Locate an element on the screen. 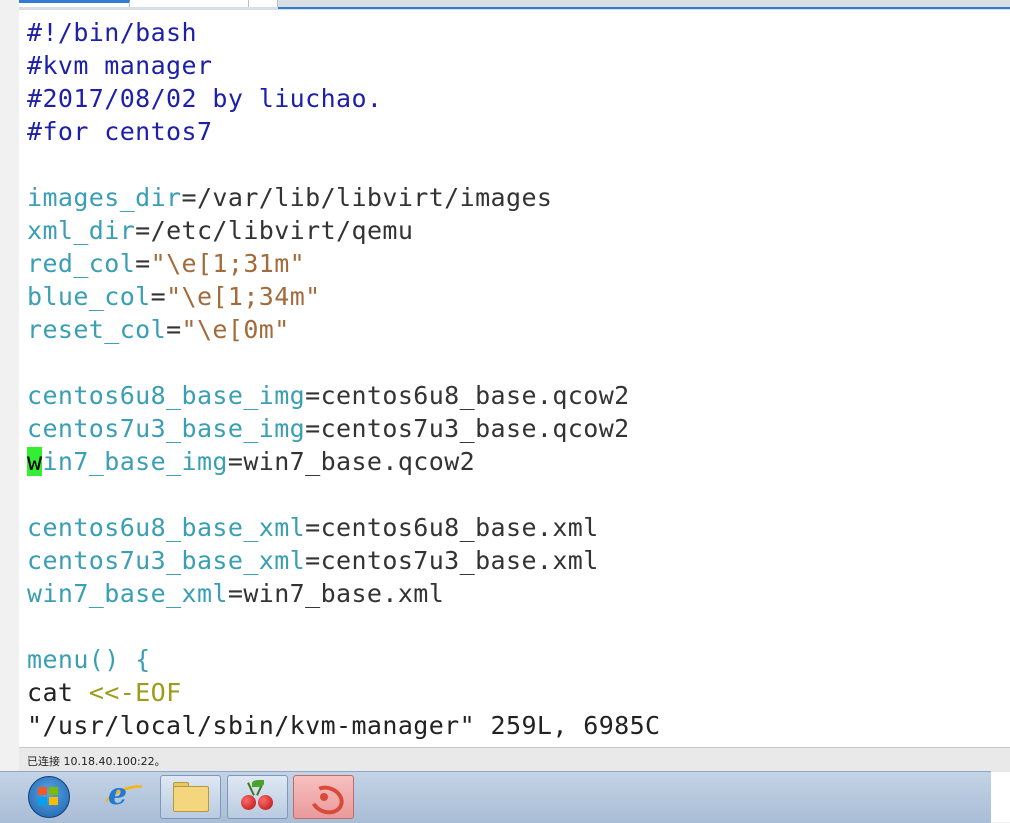 The height and width of the screenshot is (823, 1010). code-token: reset_col is located at coordinates (97, 329).